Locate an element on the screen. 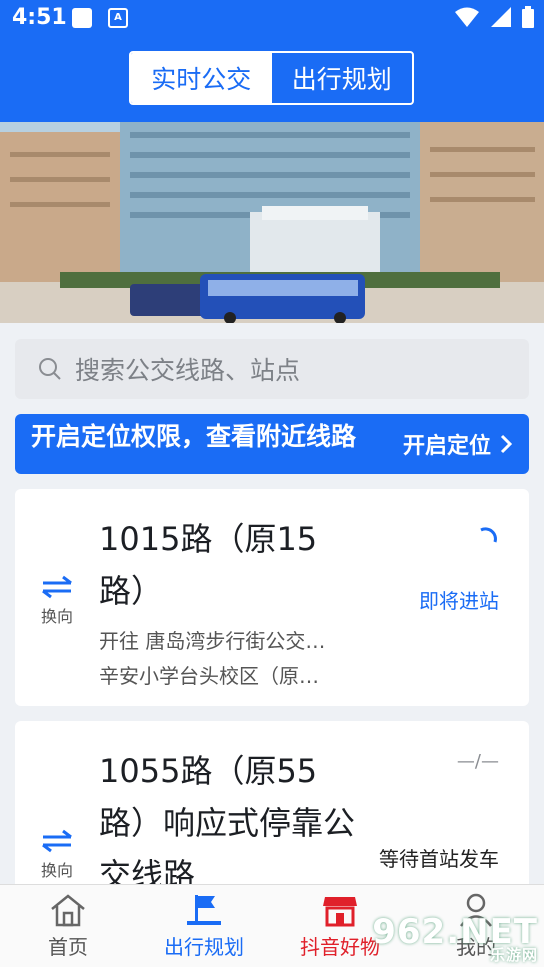  enable-location-button: 开启定位 is located at coordinates (458, 444).